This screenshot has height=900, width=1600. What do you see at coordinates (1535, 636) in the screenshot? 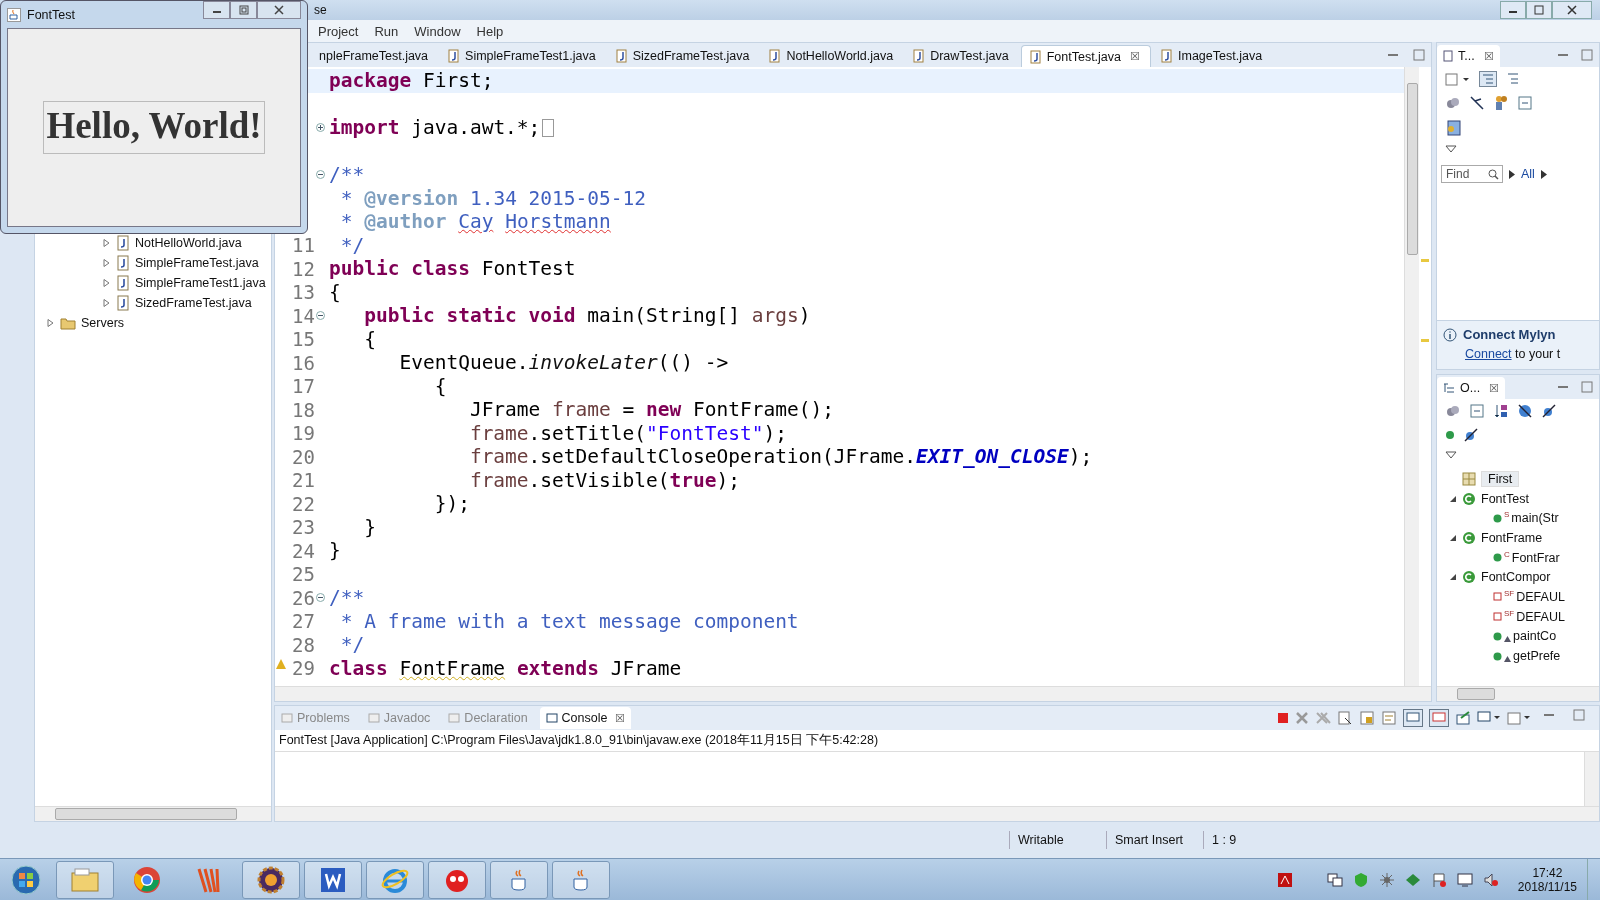
I see `outline-item: paintCo` at bounding box center [1535, 636].